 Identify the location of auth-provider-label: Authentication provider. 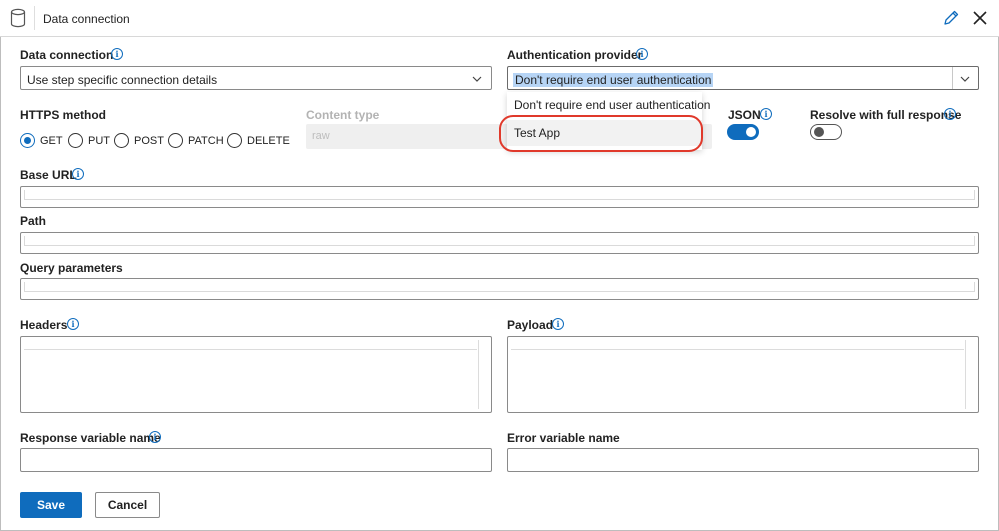
(575, 55).